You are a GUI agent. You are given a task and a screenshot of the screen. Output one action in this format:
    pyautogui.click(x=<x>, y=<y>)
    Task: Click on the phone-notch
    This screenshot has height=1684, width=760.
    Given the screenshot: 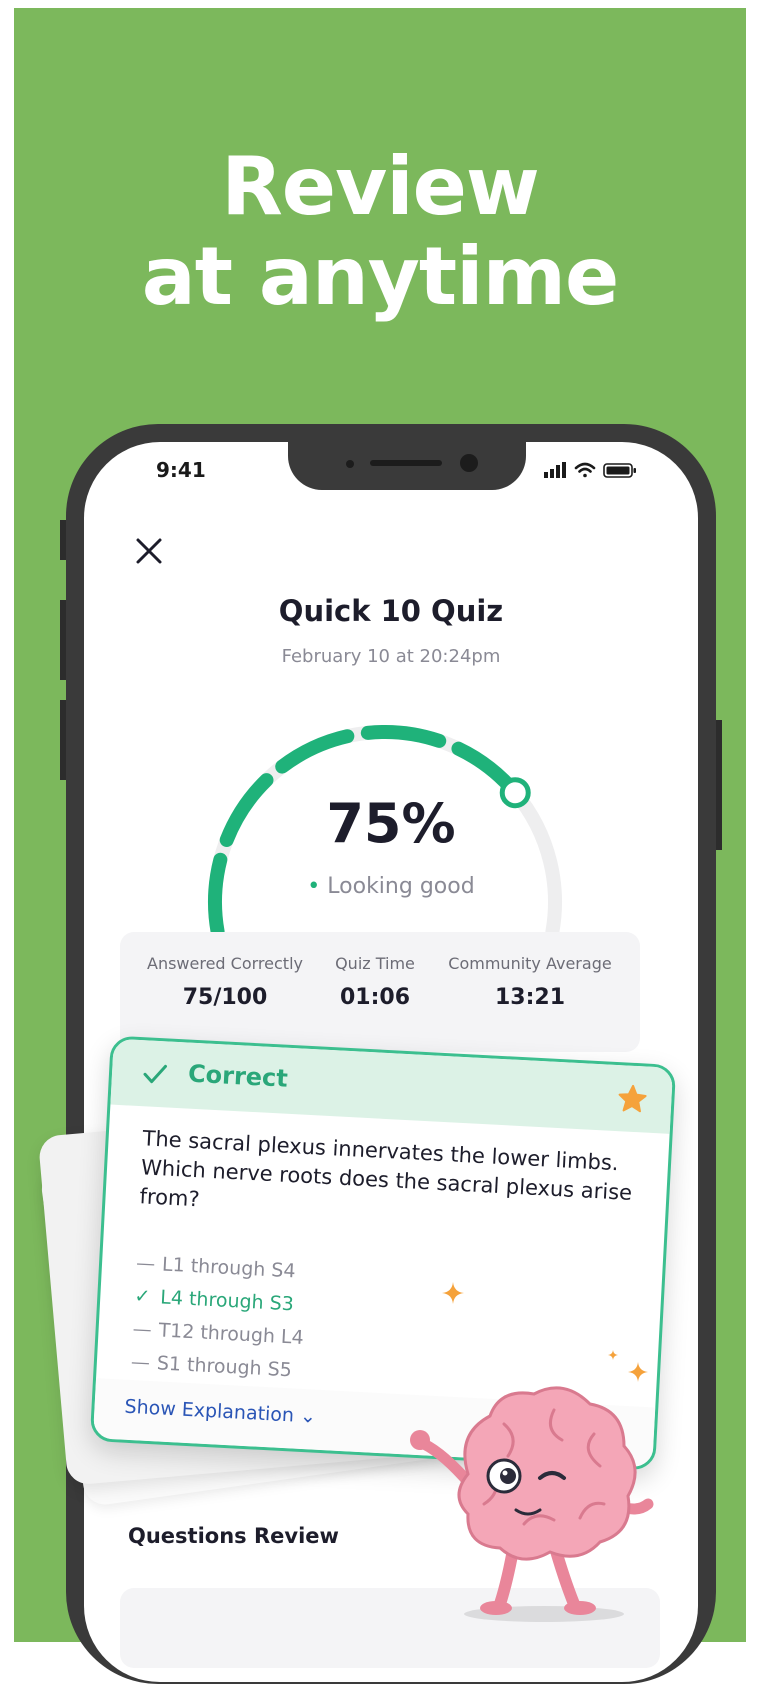 What is the action you would take?
    pyautogui.click(x=407, y=466)
    